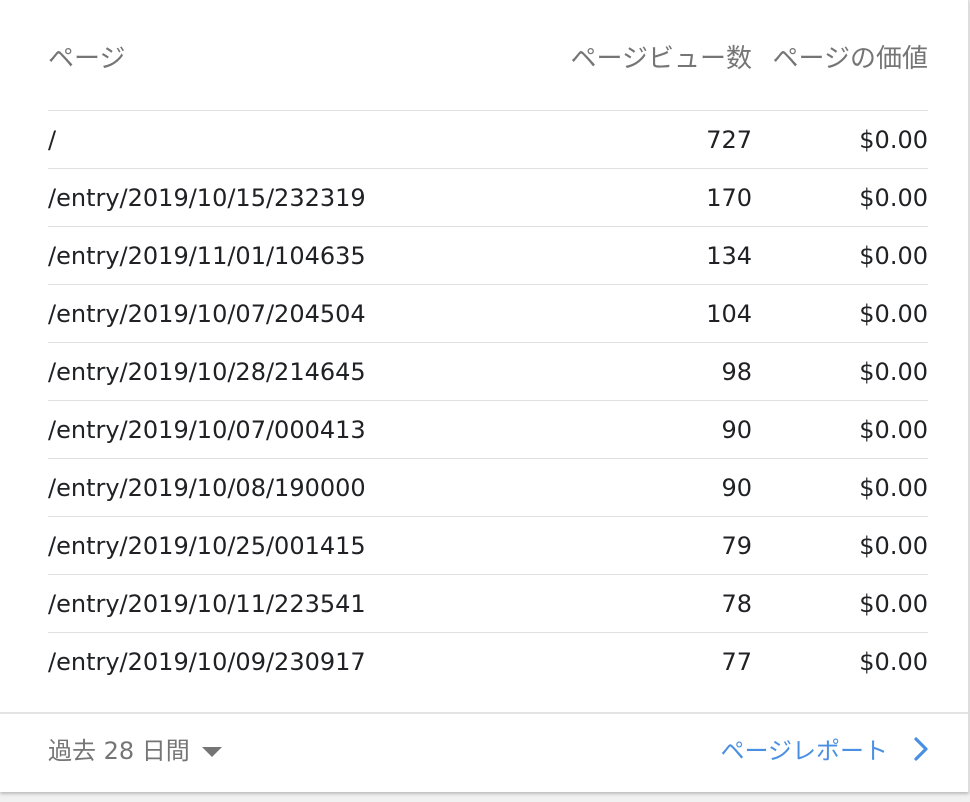 The image size is (970, 802). Describe the element at coordinates (207, 198) in the screenshot. I see `page-path-cell: /entry/2019/10/15/232319` at that location.